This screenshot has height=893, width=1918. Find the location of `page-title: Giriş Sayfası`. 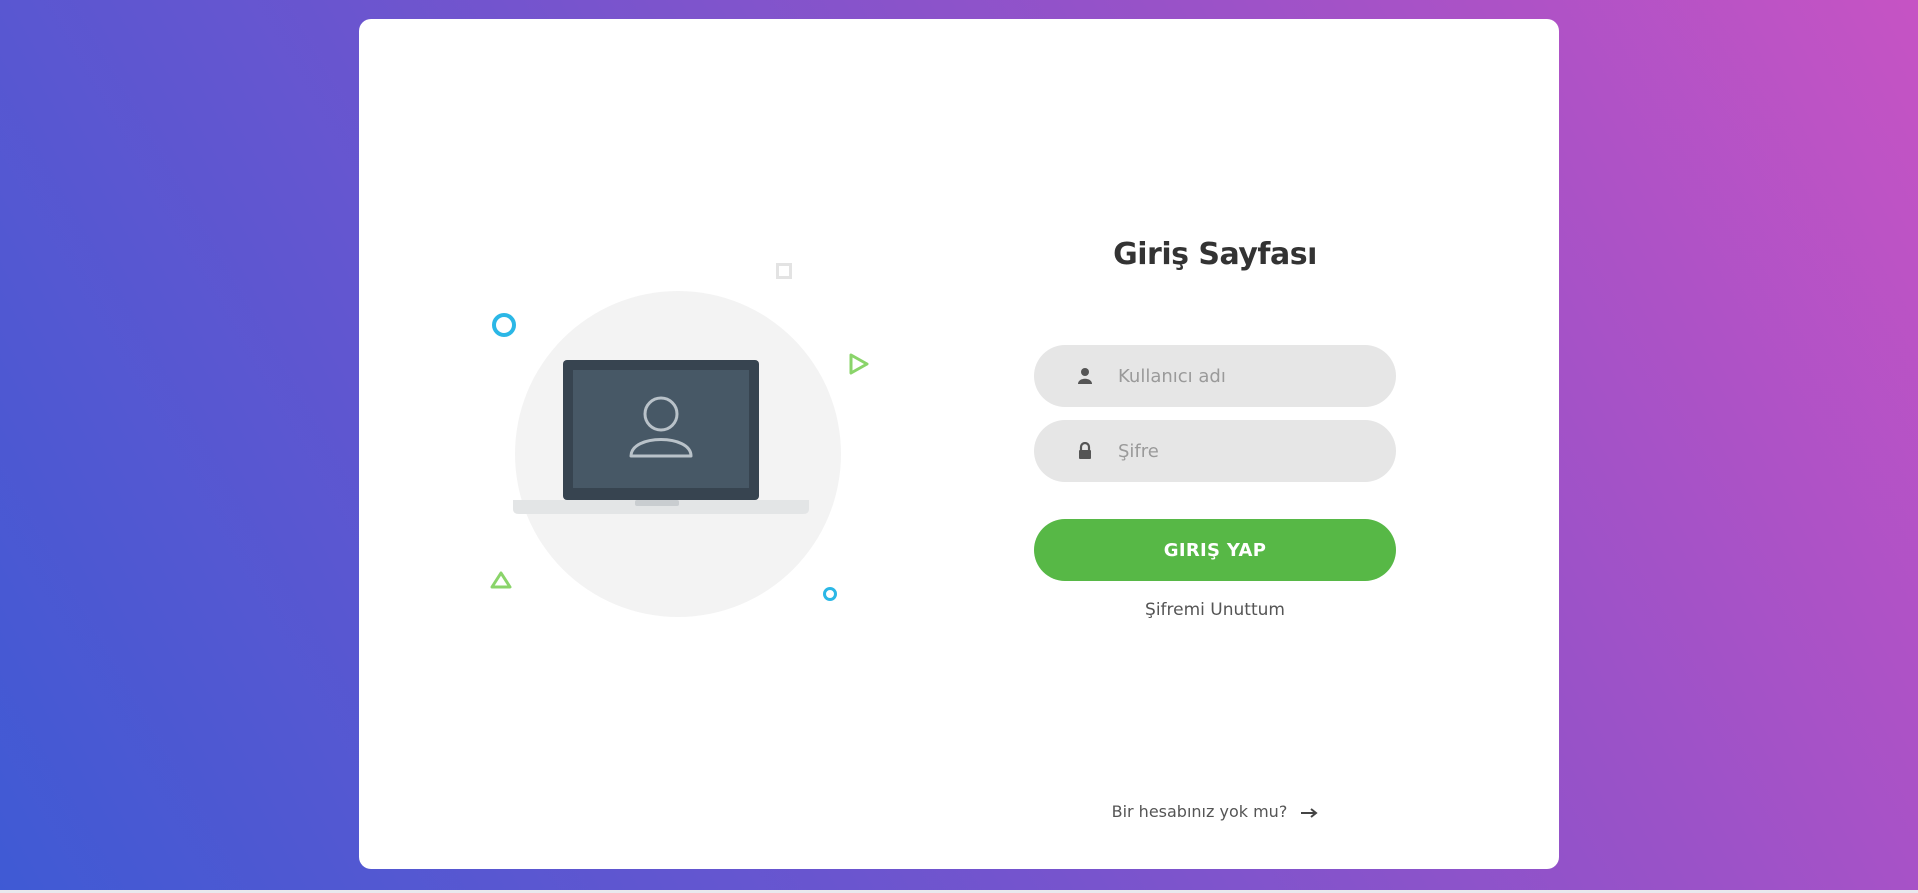

page-title: Giriş Sayfası is located at coordinates (1215, 254).